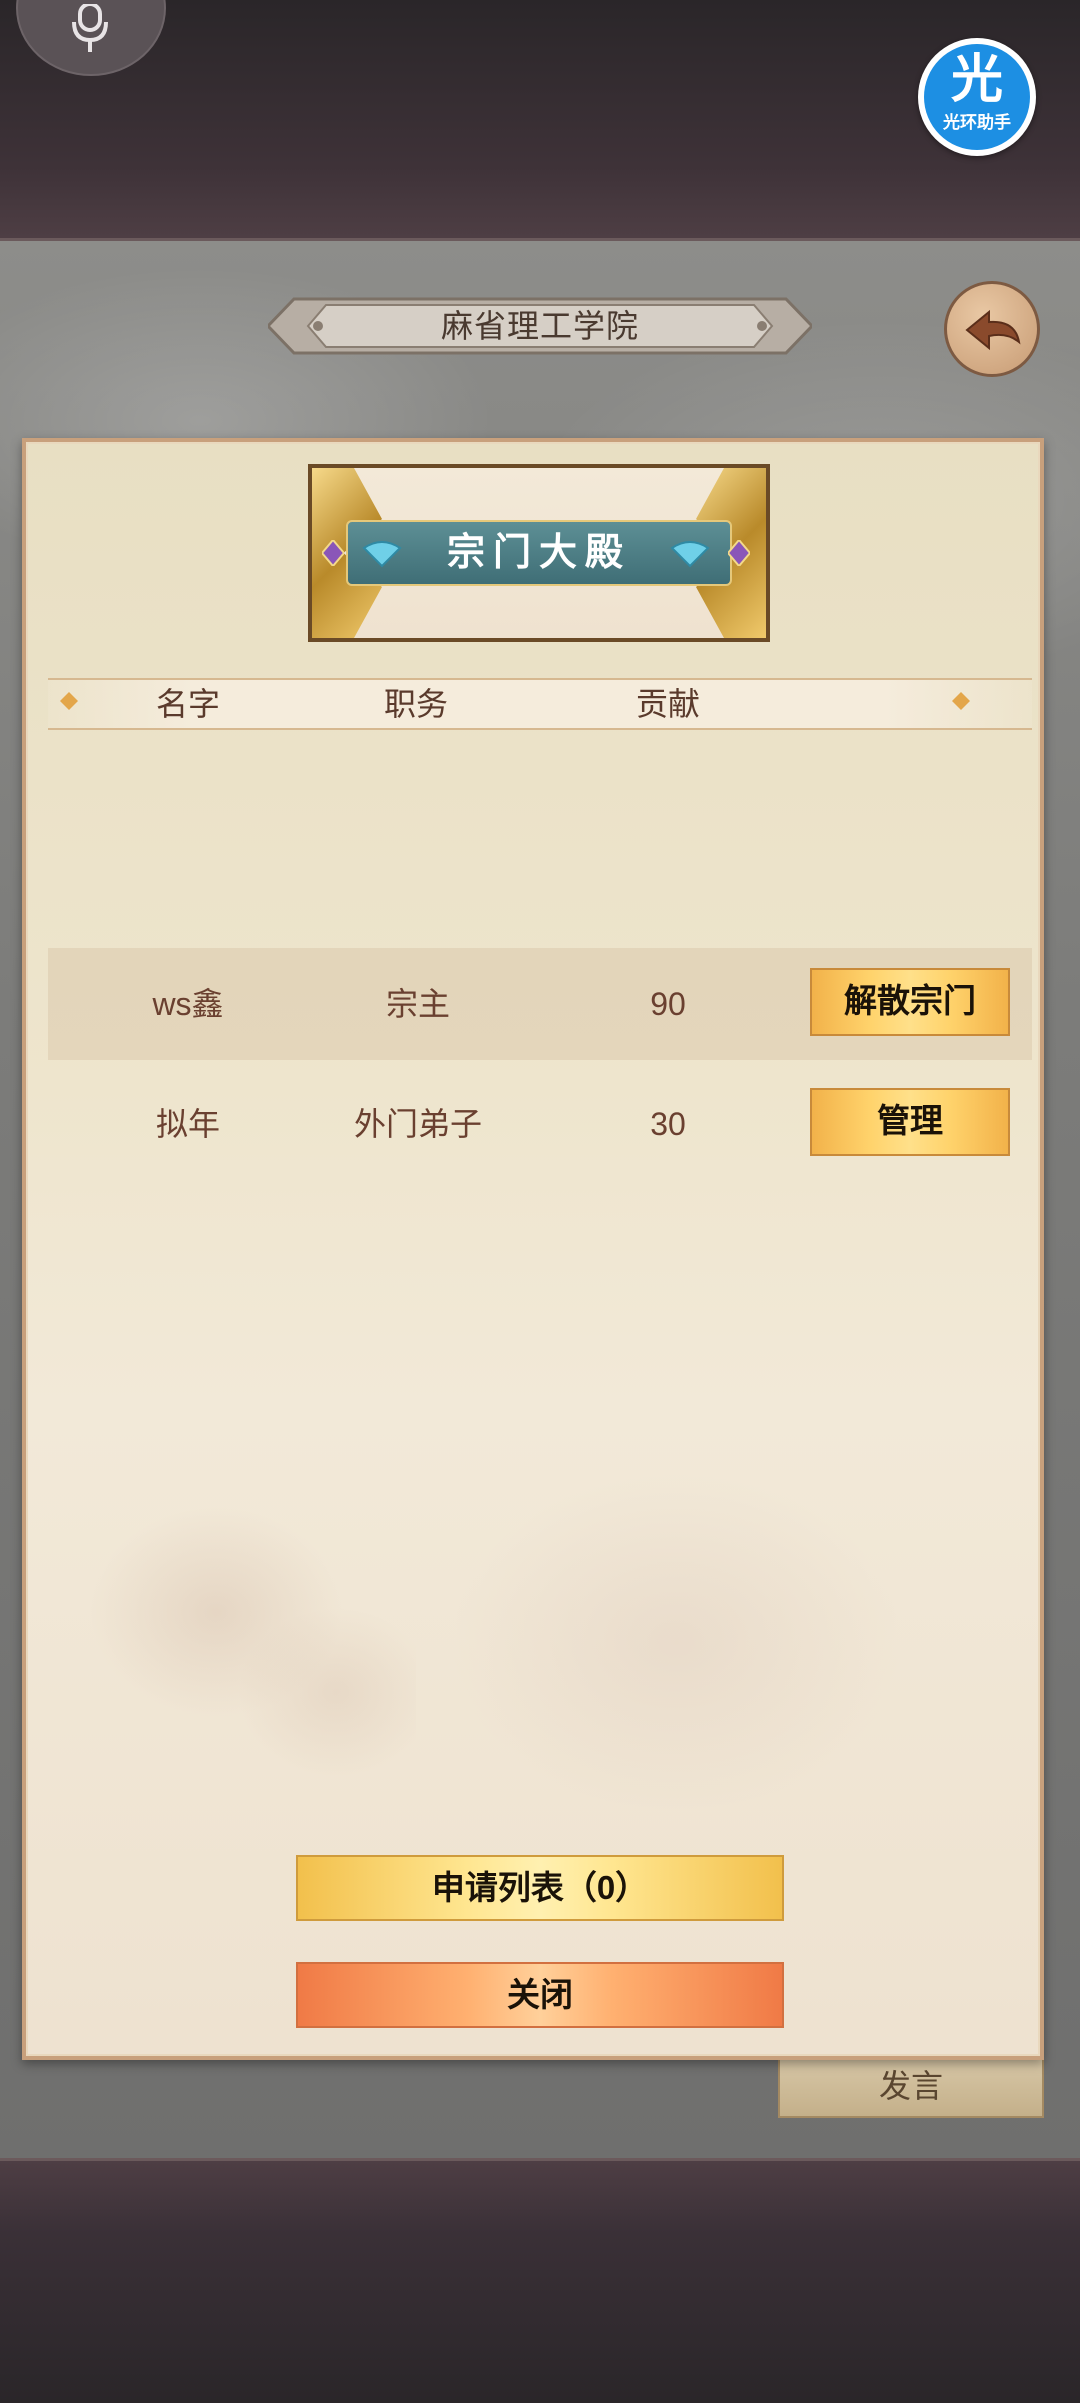 The height and width of the screenshot is (2403, 1080). I want to click on back-arrow-icon, so click(993, 330).